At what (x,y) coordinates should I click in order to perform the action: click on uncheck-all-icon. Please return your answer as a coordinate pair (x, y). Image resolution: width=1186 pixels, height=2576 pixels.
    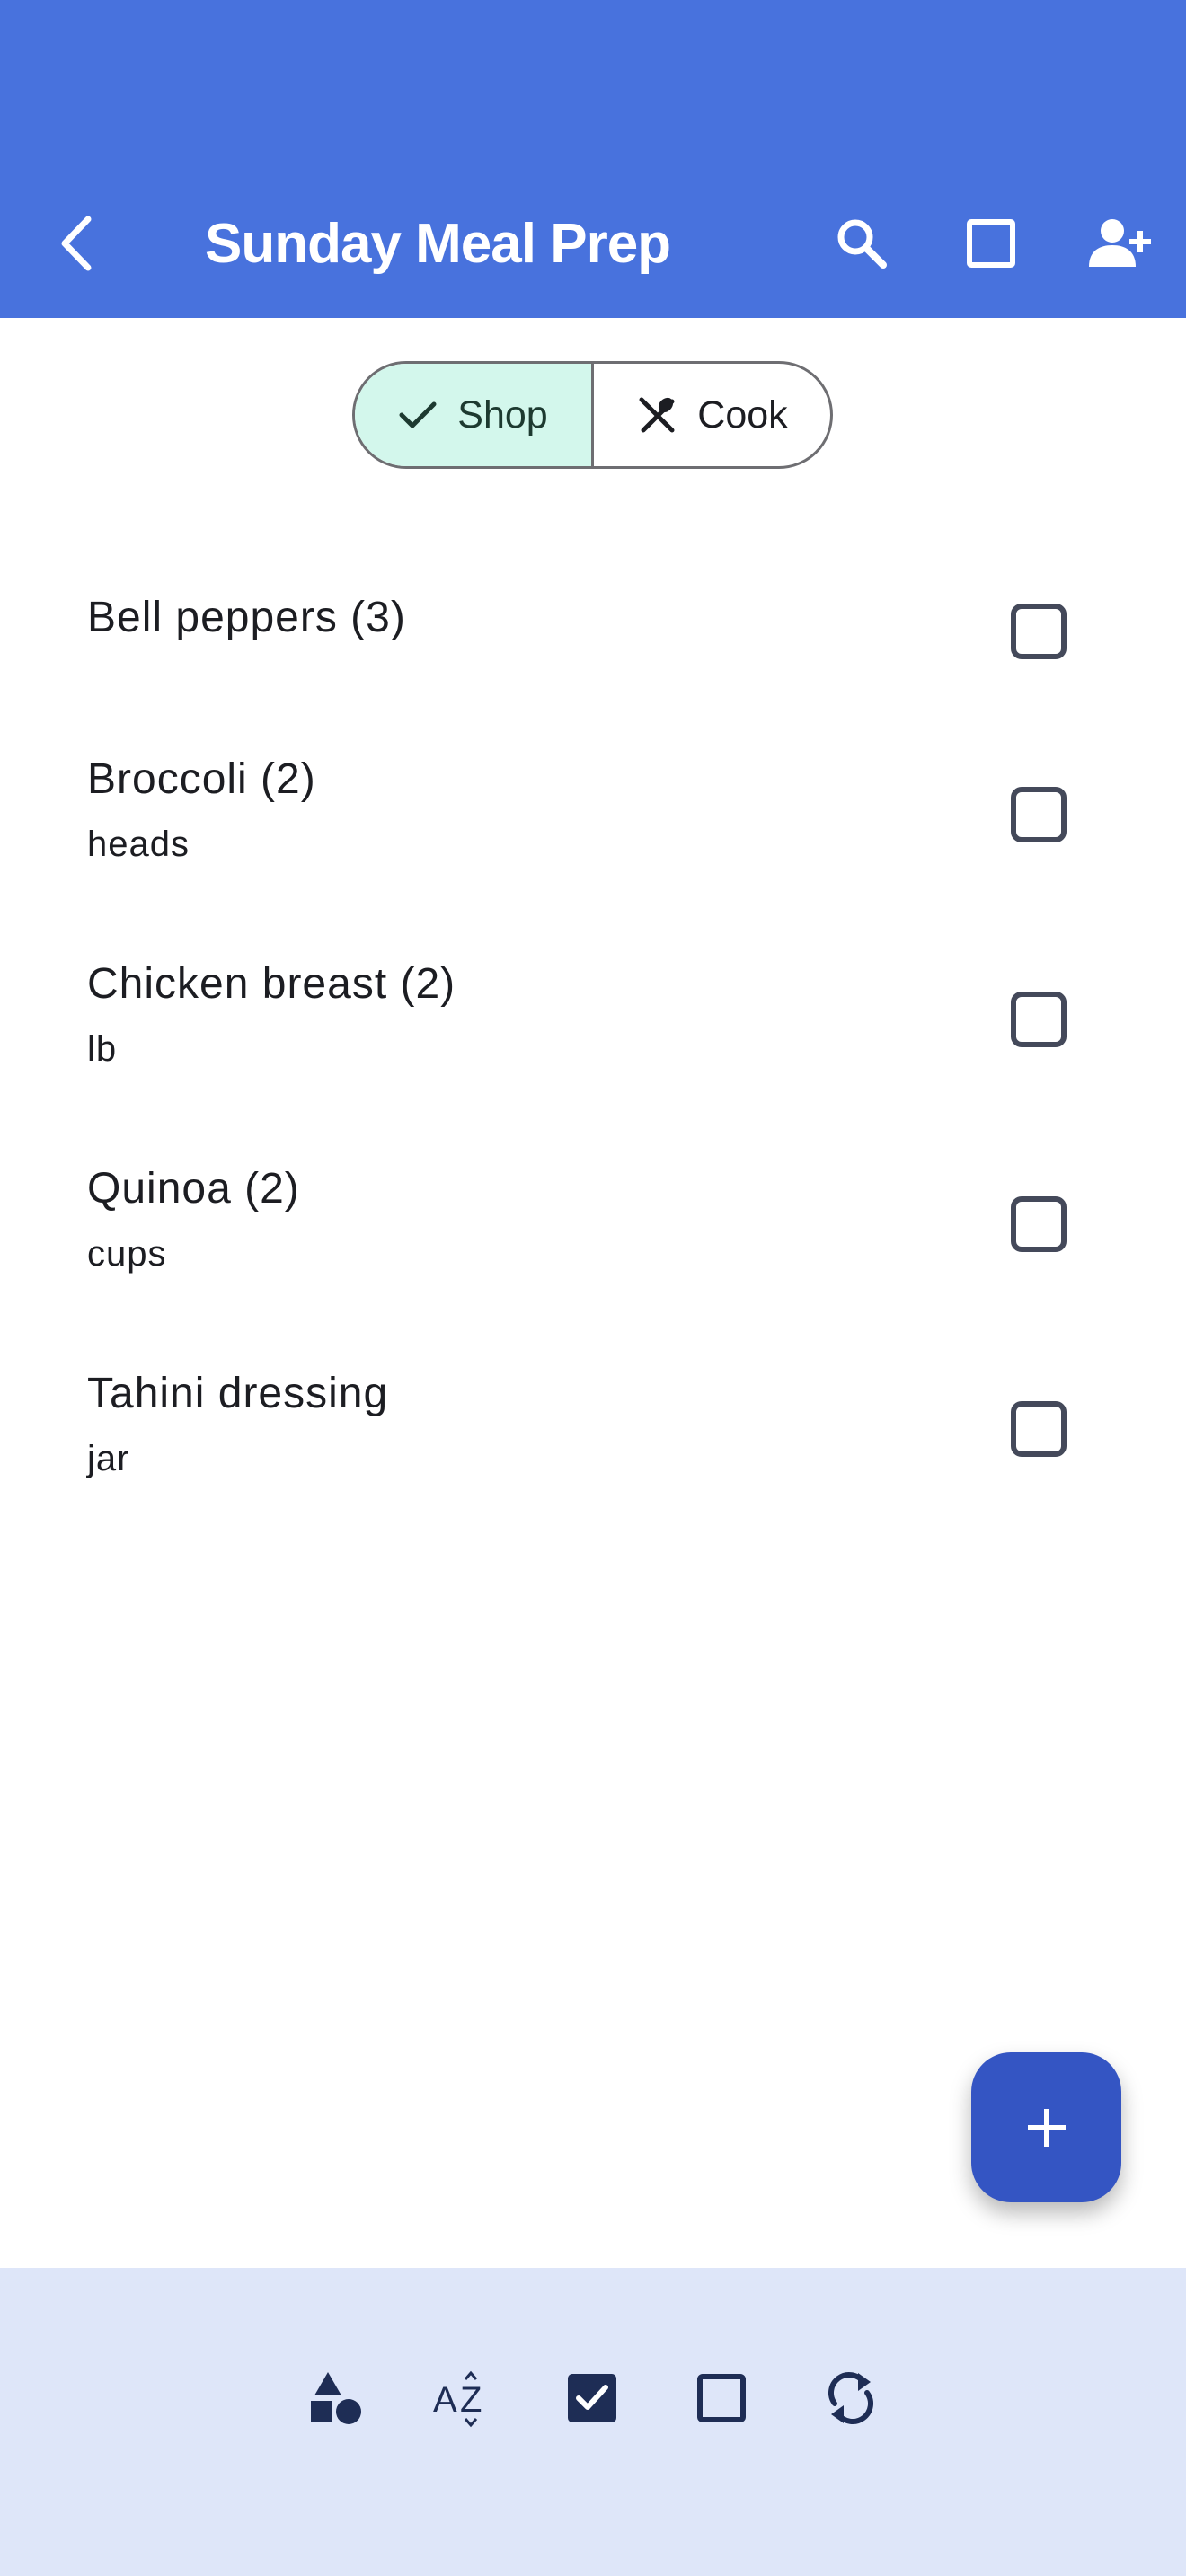
    Looking at the image, I should click on (721, 2398).